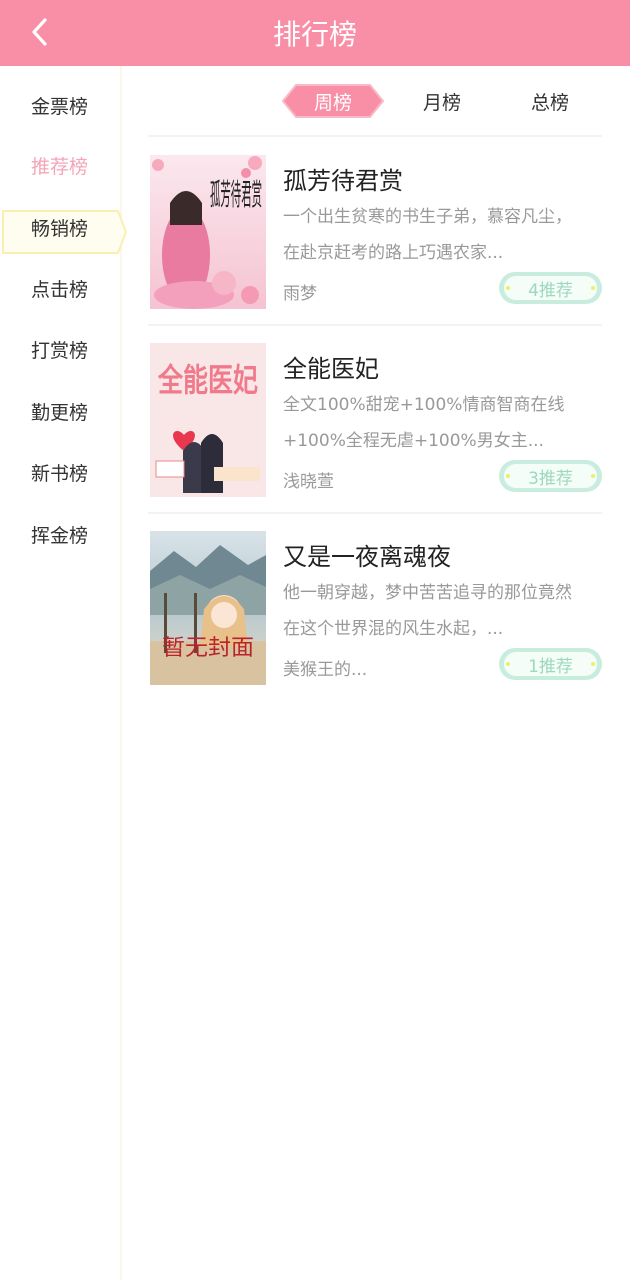  What do you see at coordinates (208, 648) in the screenshot?
I see `cover-title-text: 暂无封面` at bounding box center [208, 648].